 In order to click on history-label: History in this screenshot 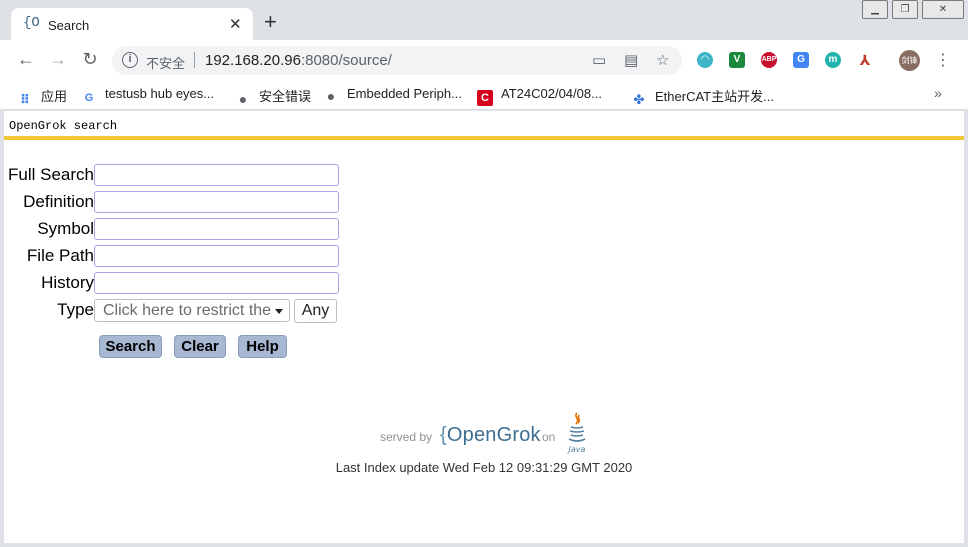, I will do `click(67, 282)`.